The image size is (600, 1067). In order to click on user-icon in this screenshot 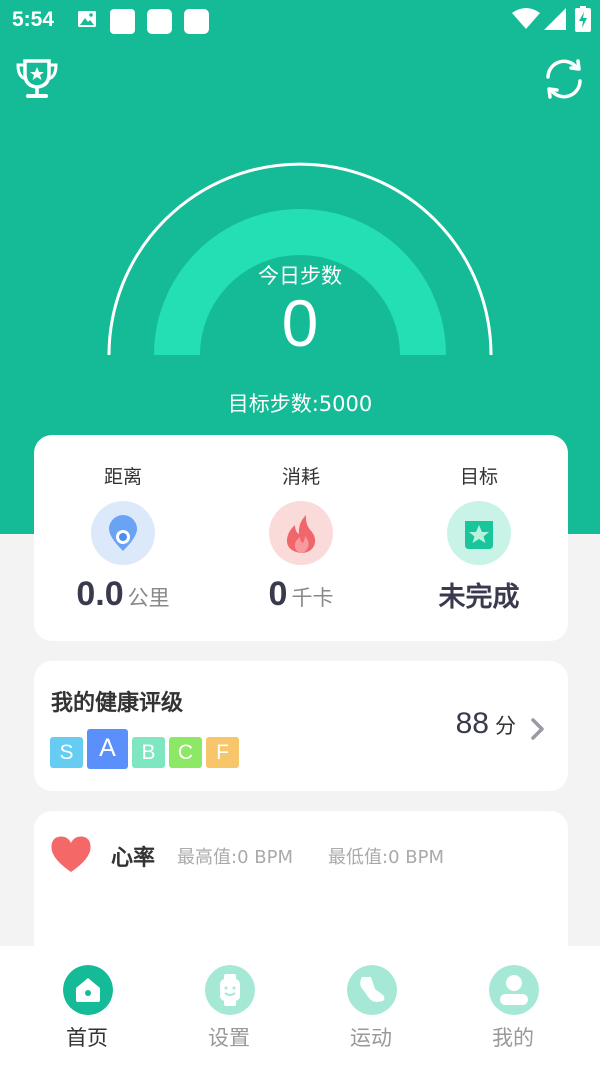, I will do `click(514, 990)`.